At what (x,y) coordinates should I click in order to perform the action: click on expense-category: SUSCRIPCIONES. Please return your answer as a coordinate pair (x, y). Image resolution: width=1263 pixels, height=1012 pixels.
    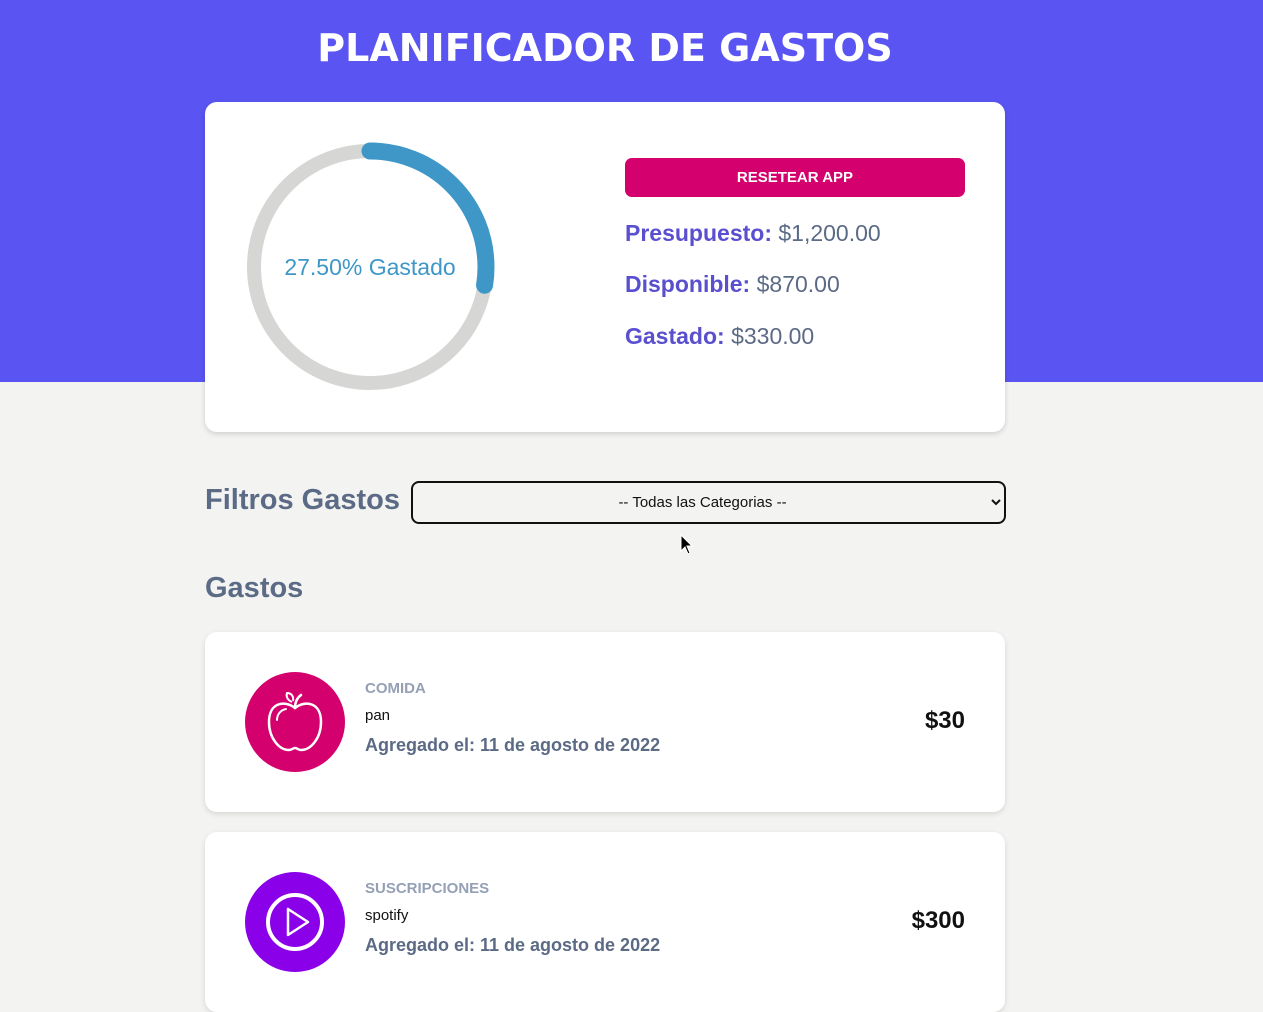
    Looking at the image, I should click on (427, 888).